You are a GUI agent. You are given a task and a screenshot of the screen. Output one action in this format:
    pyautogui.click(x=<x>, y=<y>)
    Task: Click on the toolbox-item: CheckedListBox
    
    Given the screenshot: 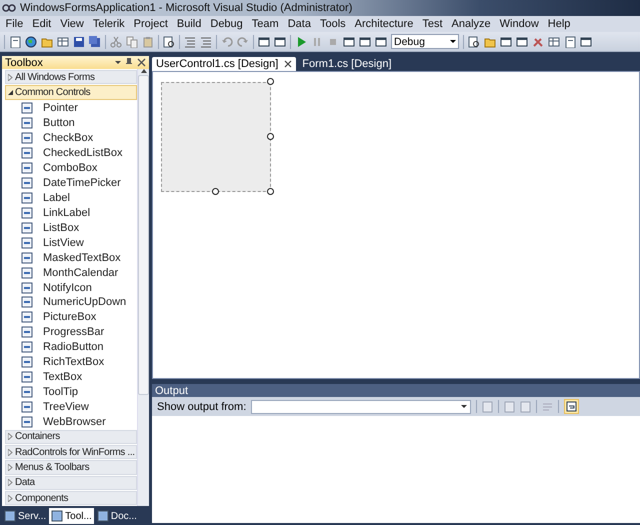 What is the action you would take?
    pyautogui.click(x=71, y=152)
    